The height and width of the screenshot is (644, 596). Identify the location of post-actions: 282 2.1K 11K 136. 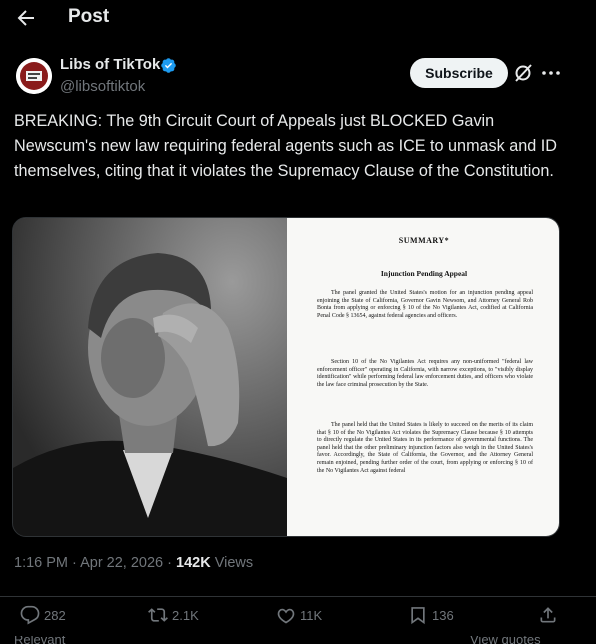
(298, 616).